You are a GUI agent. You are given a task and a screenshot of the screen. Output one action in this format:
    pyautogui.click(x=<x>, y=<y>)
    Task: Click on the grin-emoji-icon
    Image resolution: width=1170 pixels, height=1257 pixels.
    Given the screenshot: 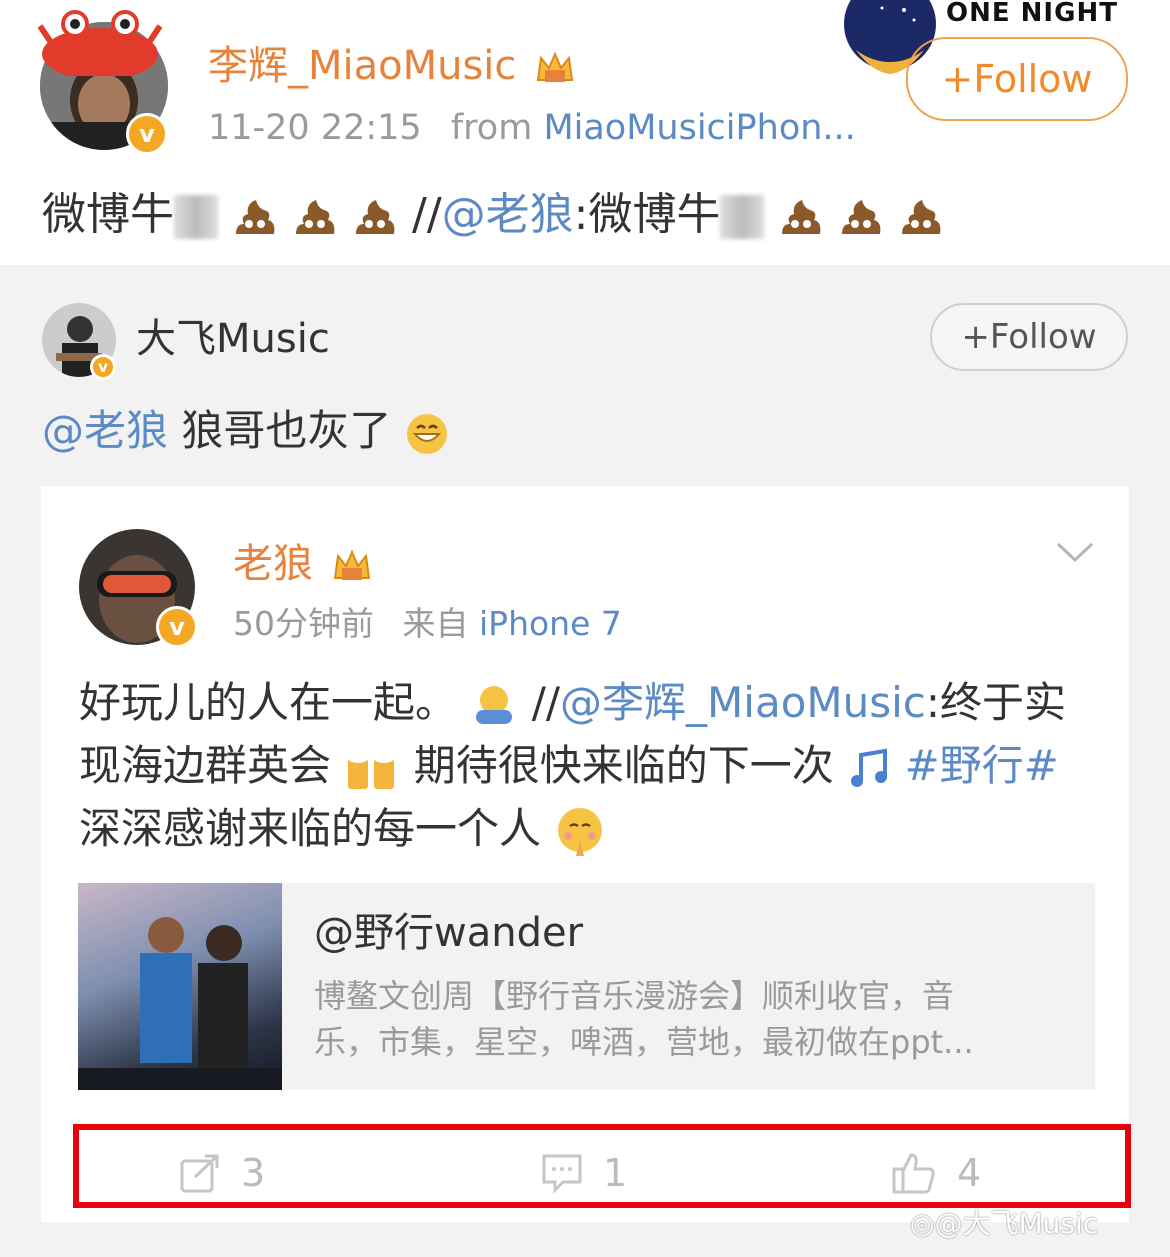 What is the action you would take?
    pyautogui.click(x=426, y=433)
    